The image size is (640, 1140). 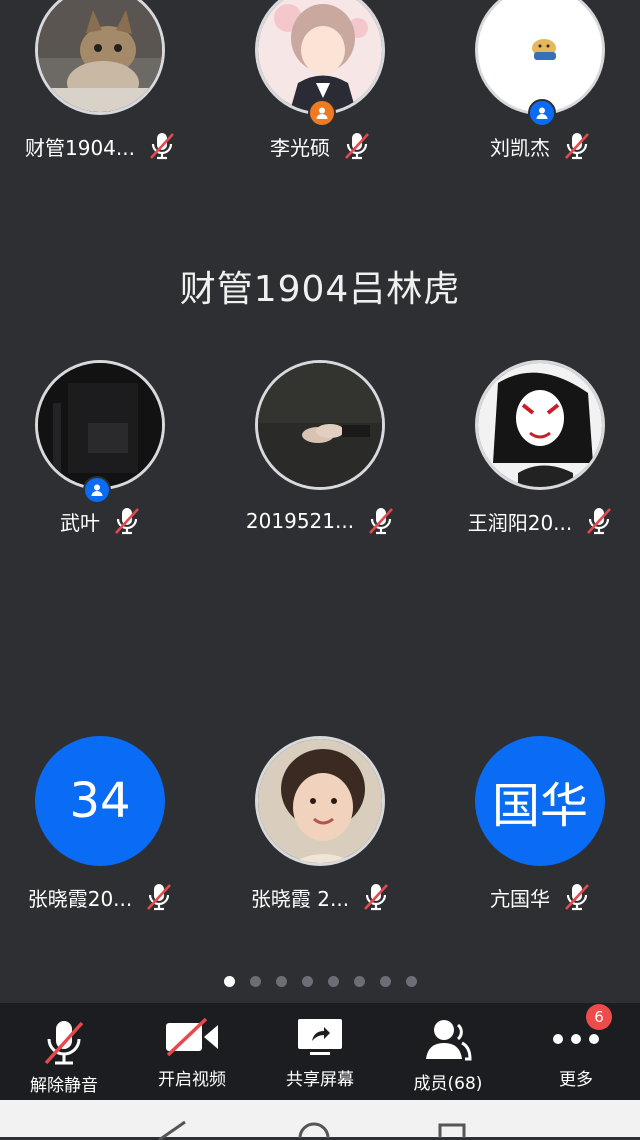 I want to click on more-button: 6 更多, so click(x=576, y=1051).